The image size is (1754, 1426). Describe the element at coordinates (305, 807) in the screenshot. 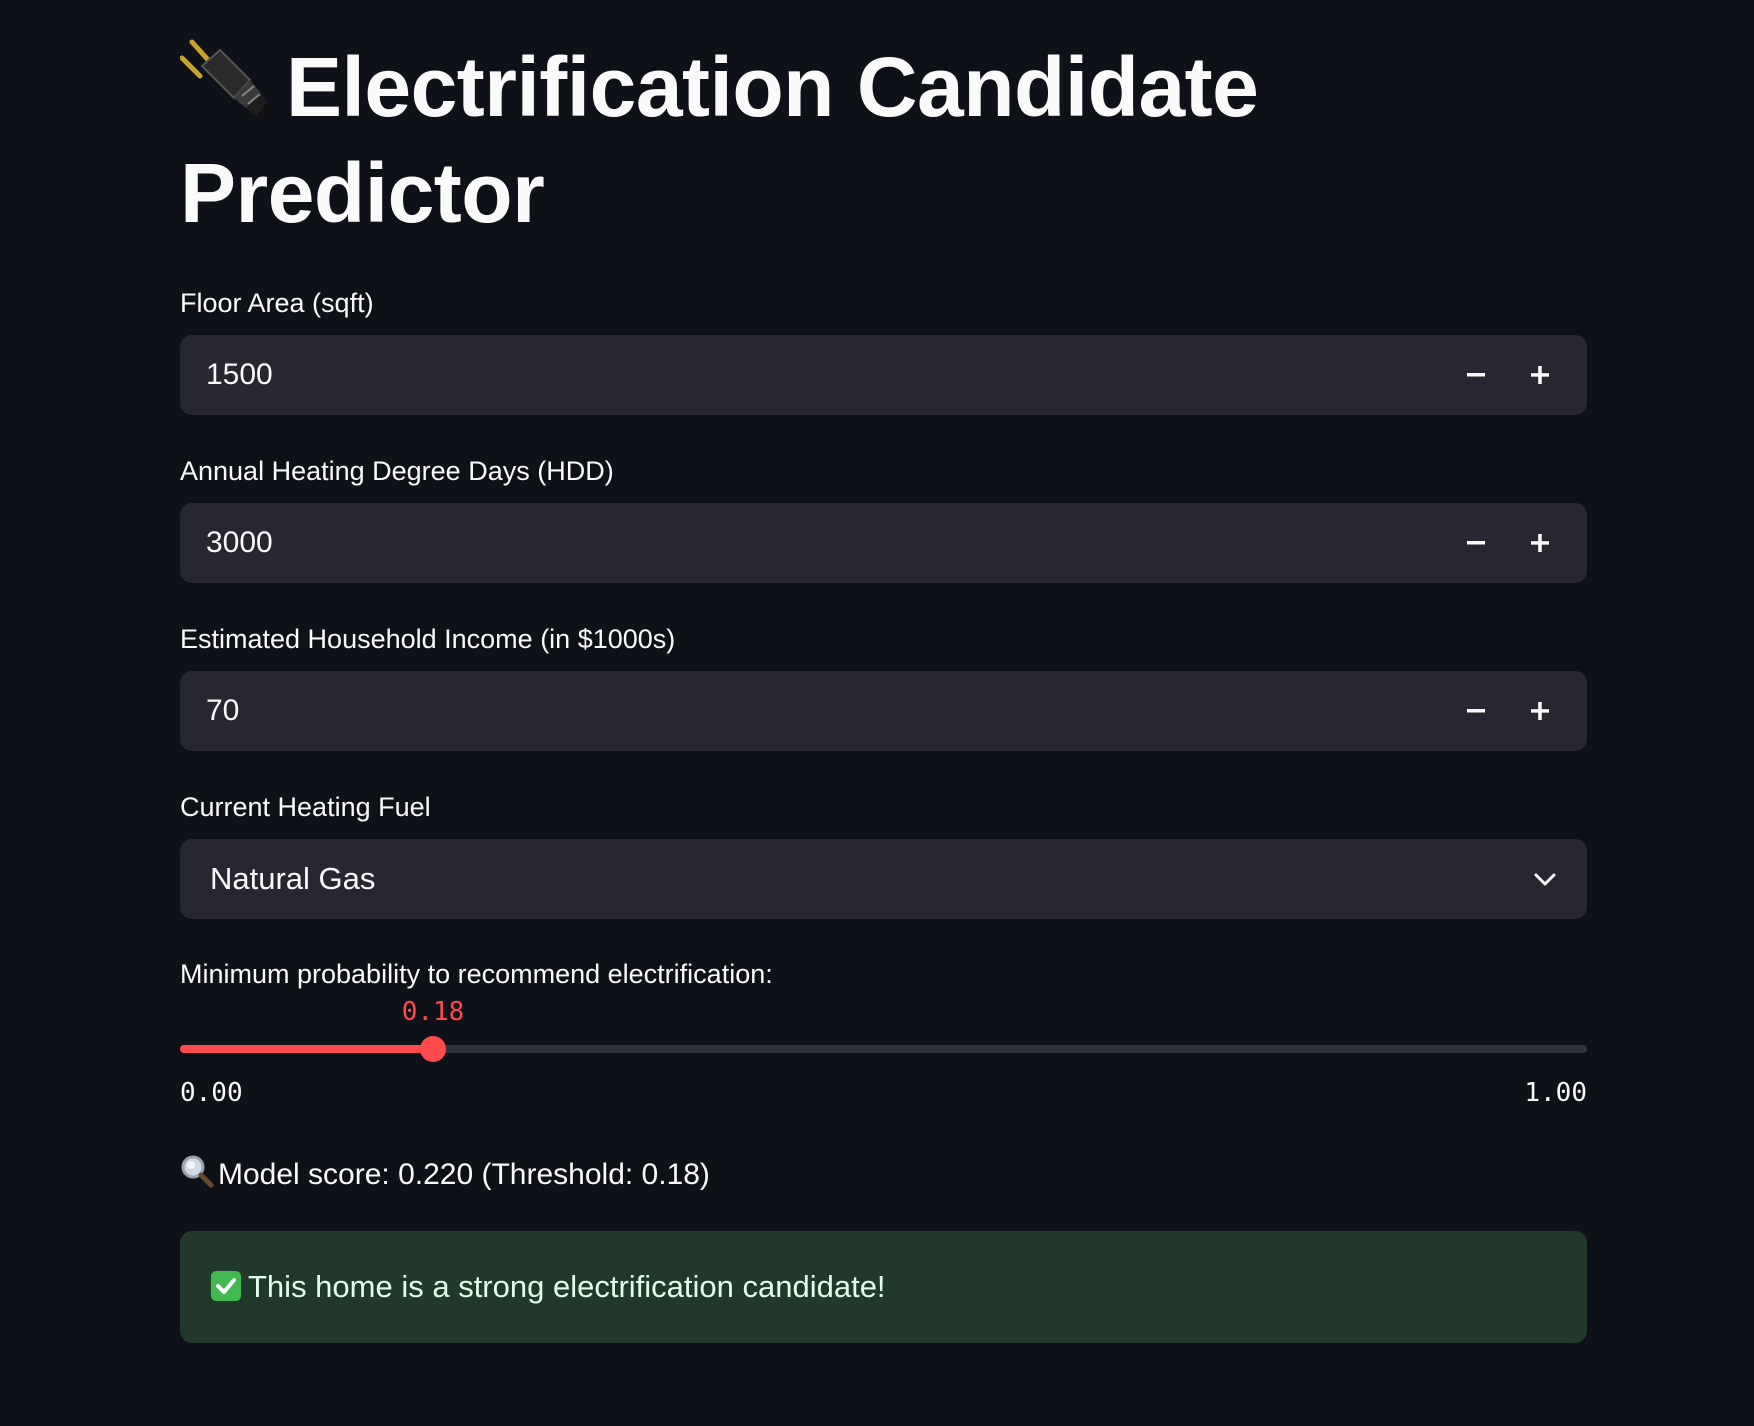

I see `heating-fuel-label: Current Heating Fuel` at that location.